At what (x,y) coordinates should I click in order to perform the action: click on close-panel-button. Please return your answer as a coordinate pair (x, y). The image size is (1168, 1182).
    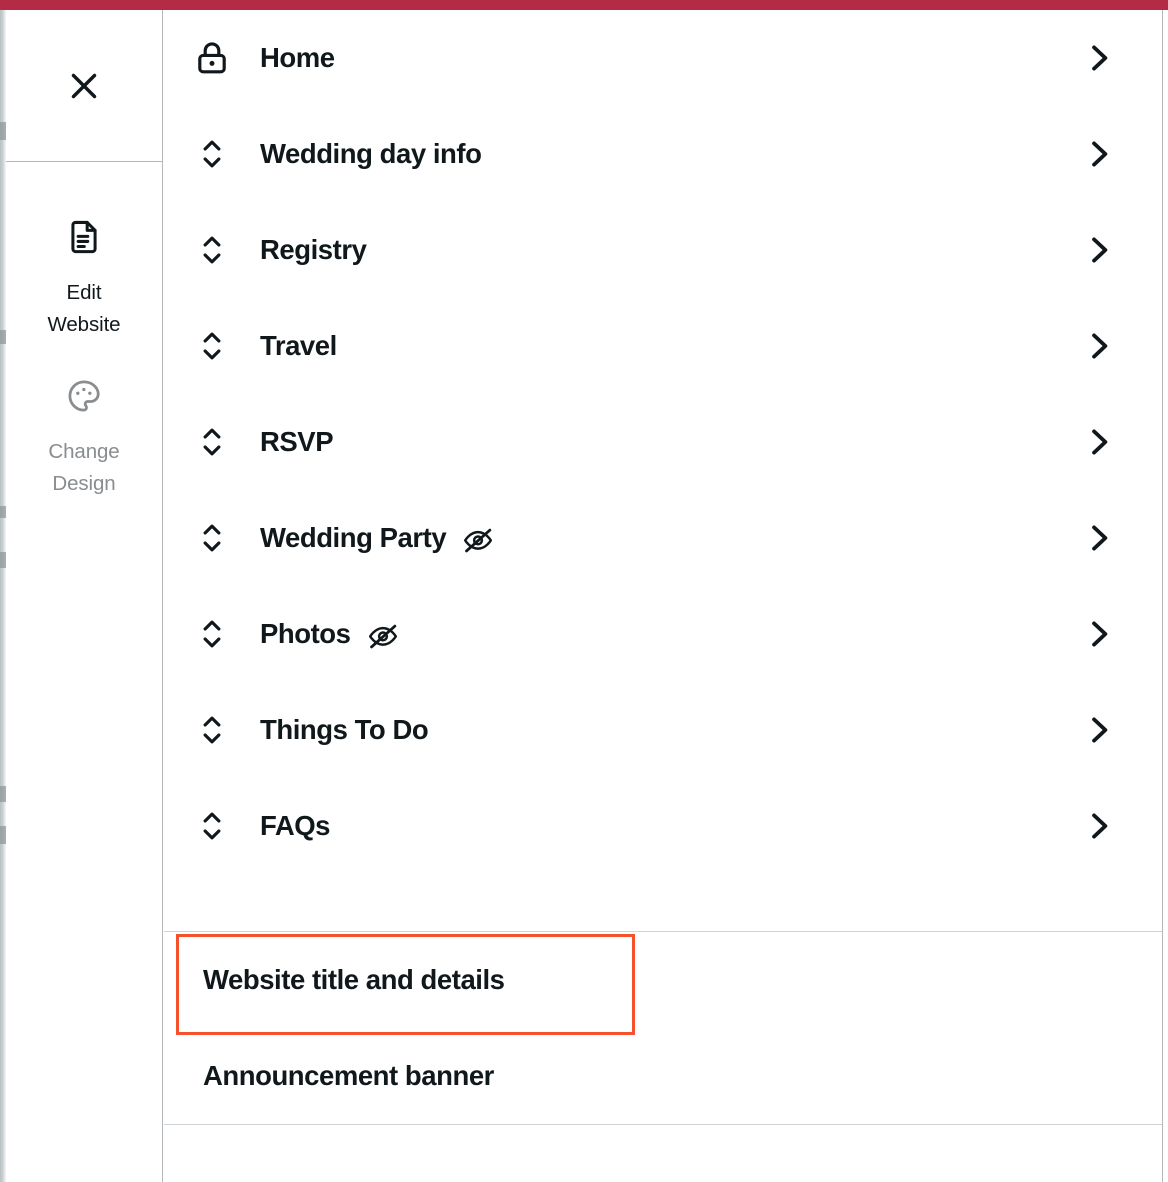
    Looking at the image, I should click on (84, 86).